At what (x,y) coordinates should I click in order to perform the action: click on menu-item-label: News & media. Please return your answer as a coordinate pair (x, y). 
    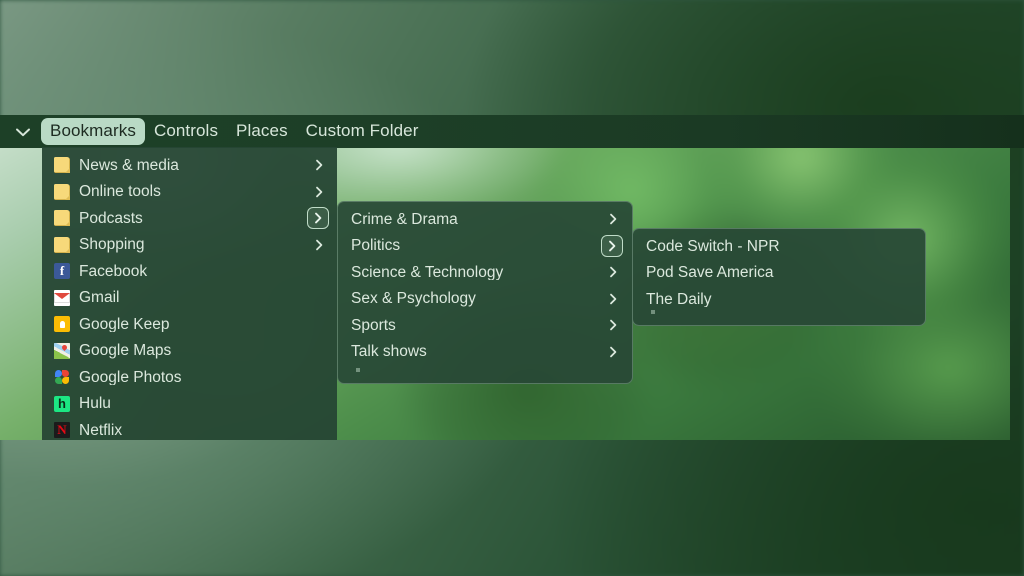
    Looking at the image, I should click on (129, 165).